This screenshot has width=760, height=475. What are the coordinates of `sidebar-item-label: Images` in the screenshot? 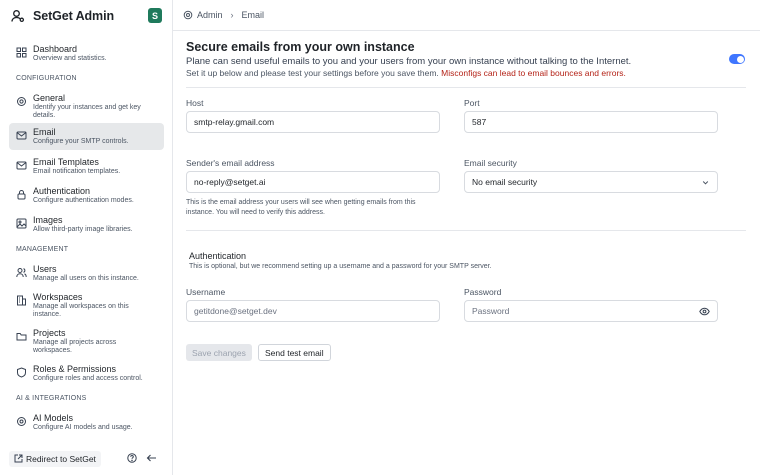 It's located at (48, 220).